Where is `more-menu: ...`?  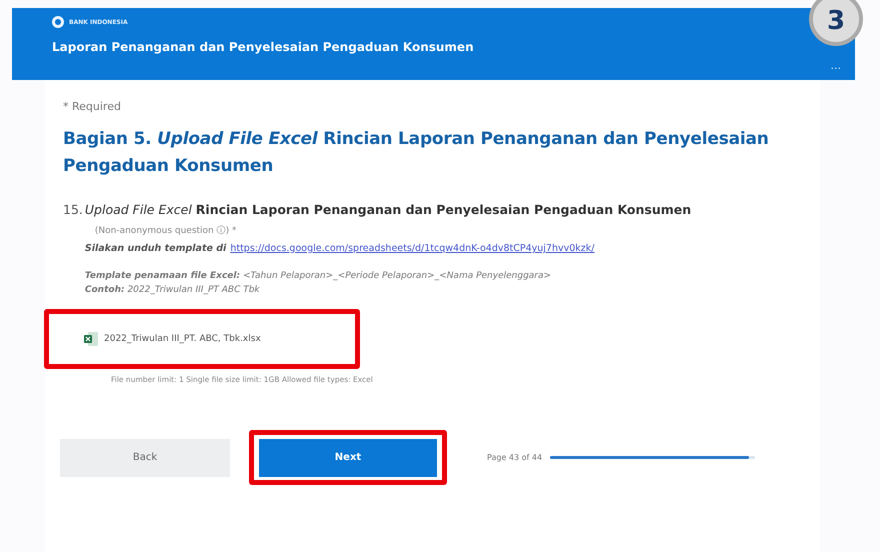
more-menu: ... is located at coordinates (835, 65).